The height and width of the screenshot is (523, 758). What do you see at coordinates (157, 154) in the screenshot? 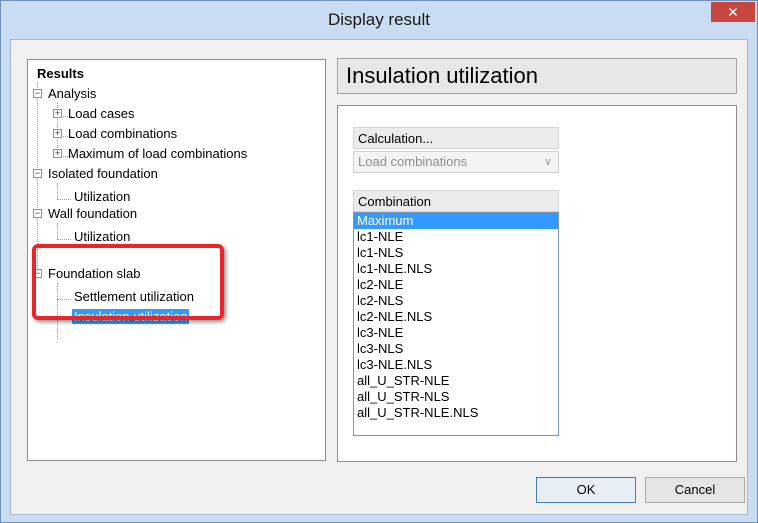
I see `tree-item-maximum-load-combinations: Maximum of load combinations` at bounding box center [157, 154].